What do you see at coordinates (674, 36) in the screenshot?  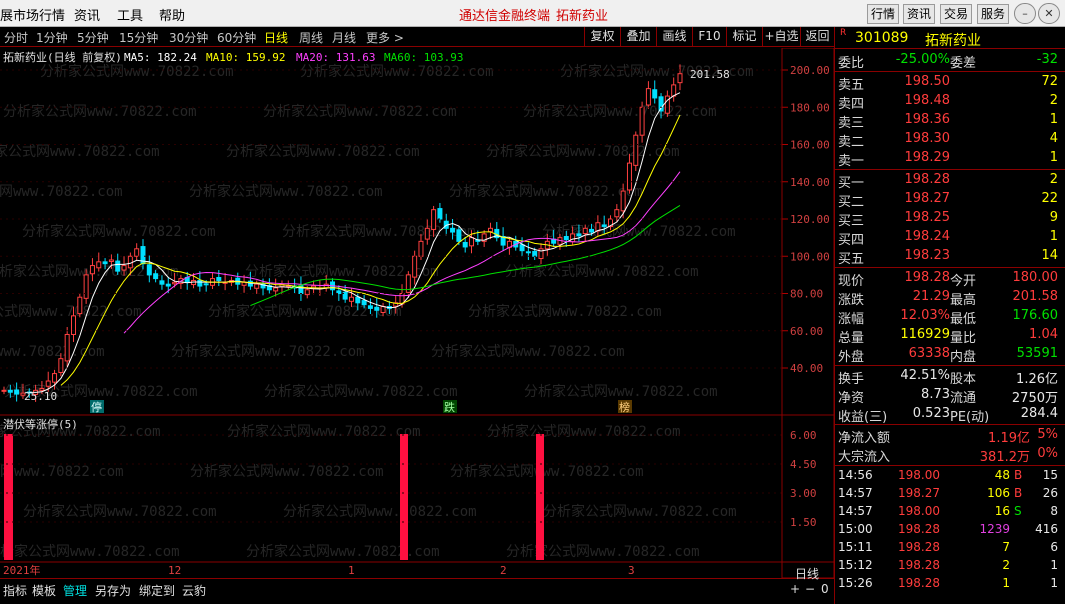 I see `draw-button: 画线` at bounding box center [674, 36].